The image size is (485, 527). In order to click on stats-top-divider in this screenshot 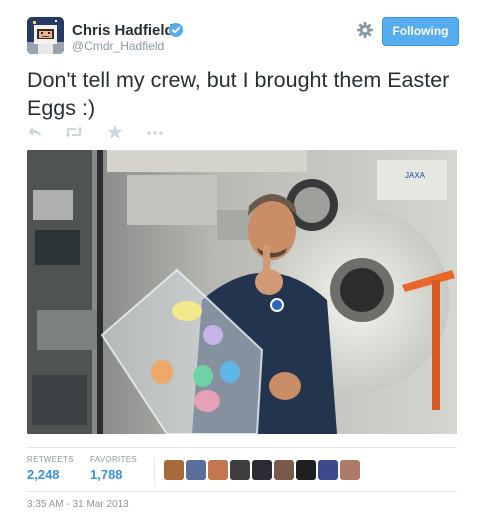, I will do `click(242, 447)`.